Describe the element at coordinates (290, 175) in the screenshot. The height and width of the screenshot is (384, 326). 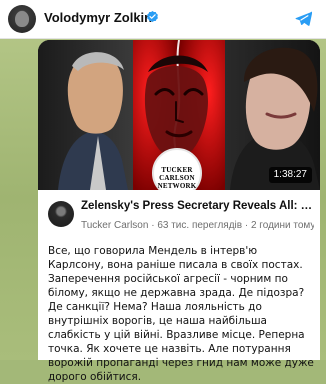
I see `video-duration-badge: 1:38:27` at that location.